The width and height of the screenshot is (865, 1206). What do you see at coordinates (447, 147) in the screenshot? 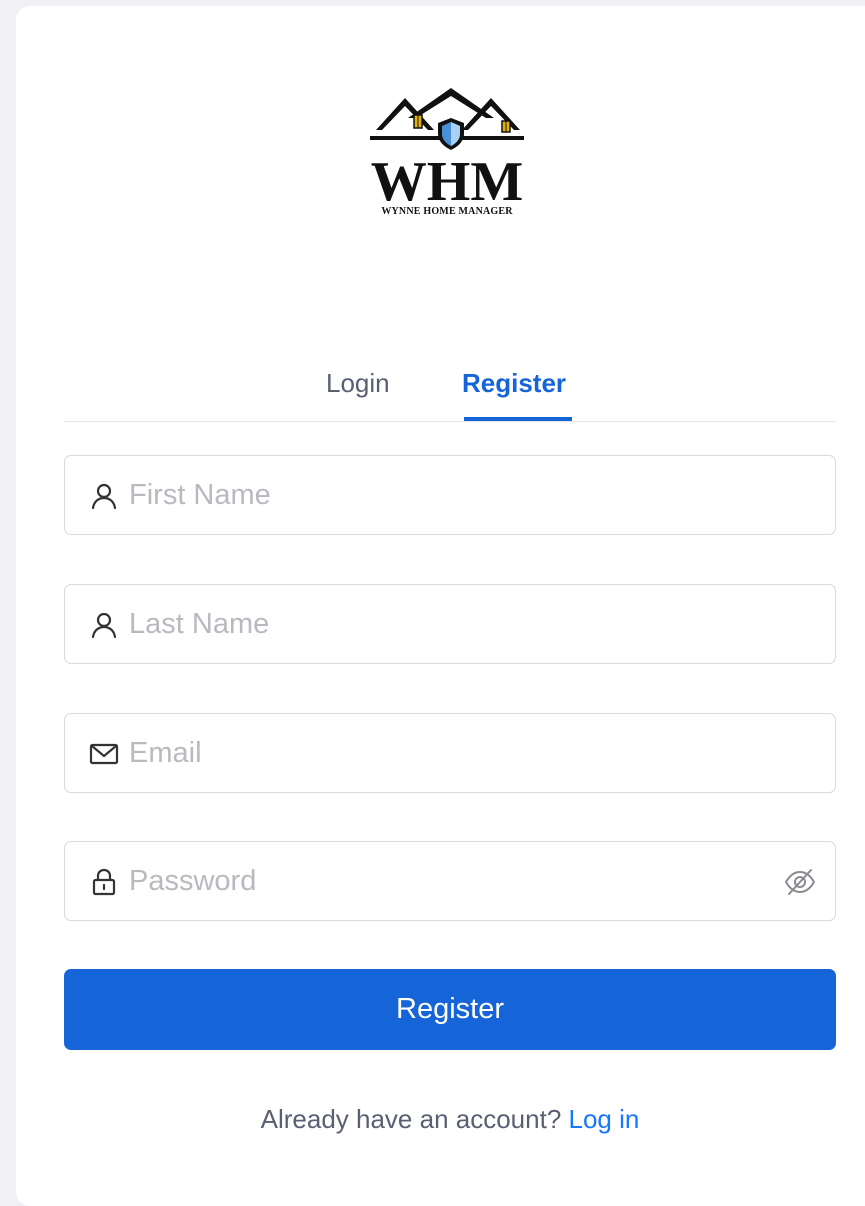
I see `house-logo-icon: WHM` at bounding box center [447, 147].